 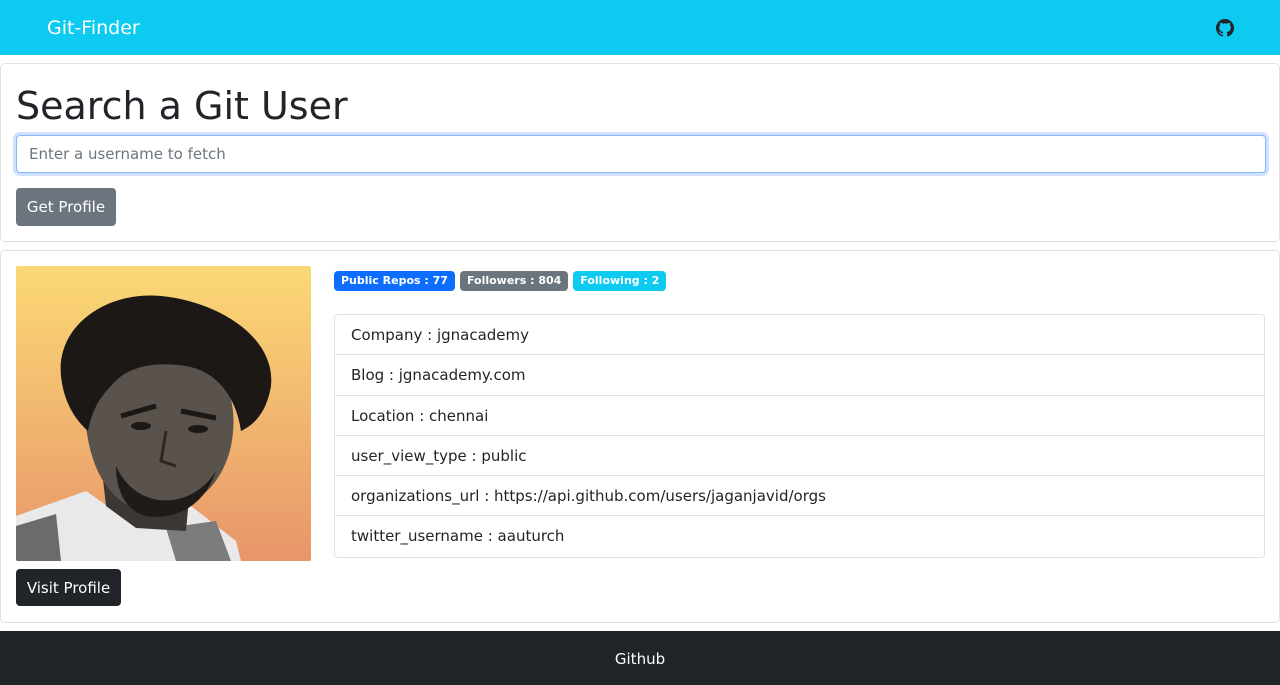 What do you see at coordinates (182, 106) in the screenshot?
I see `page-title: Search a Git User` at bounding box center [182, 106].